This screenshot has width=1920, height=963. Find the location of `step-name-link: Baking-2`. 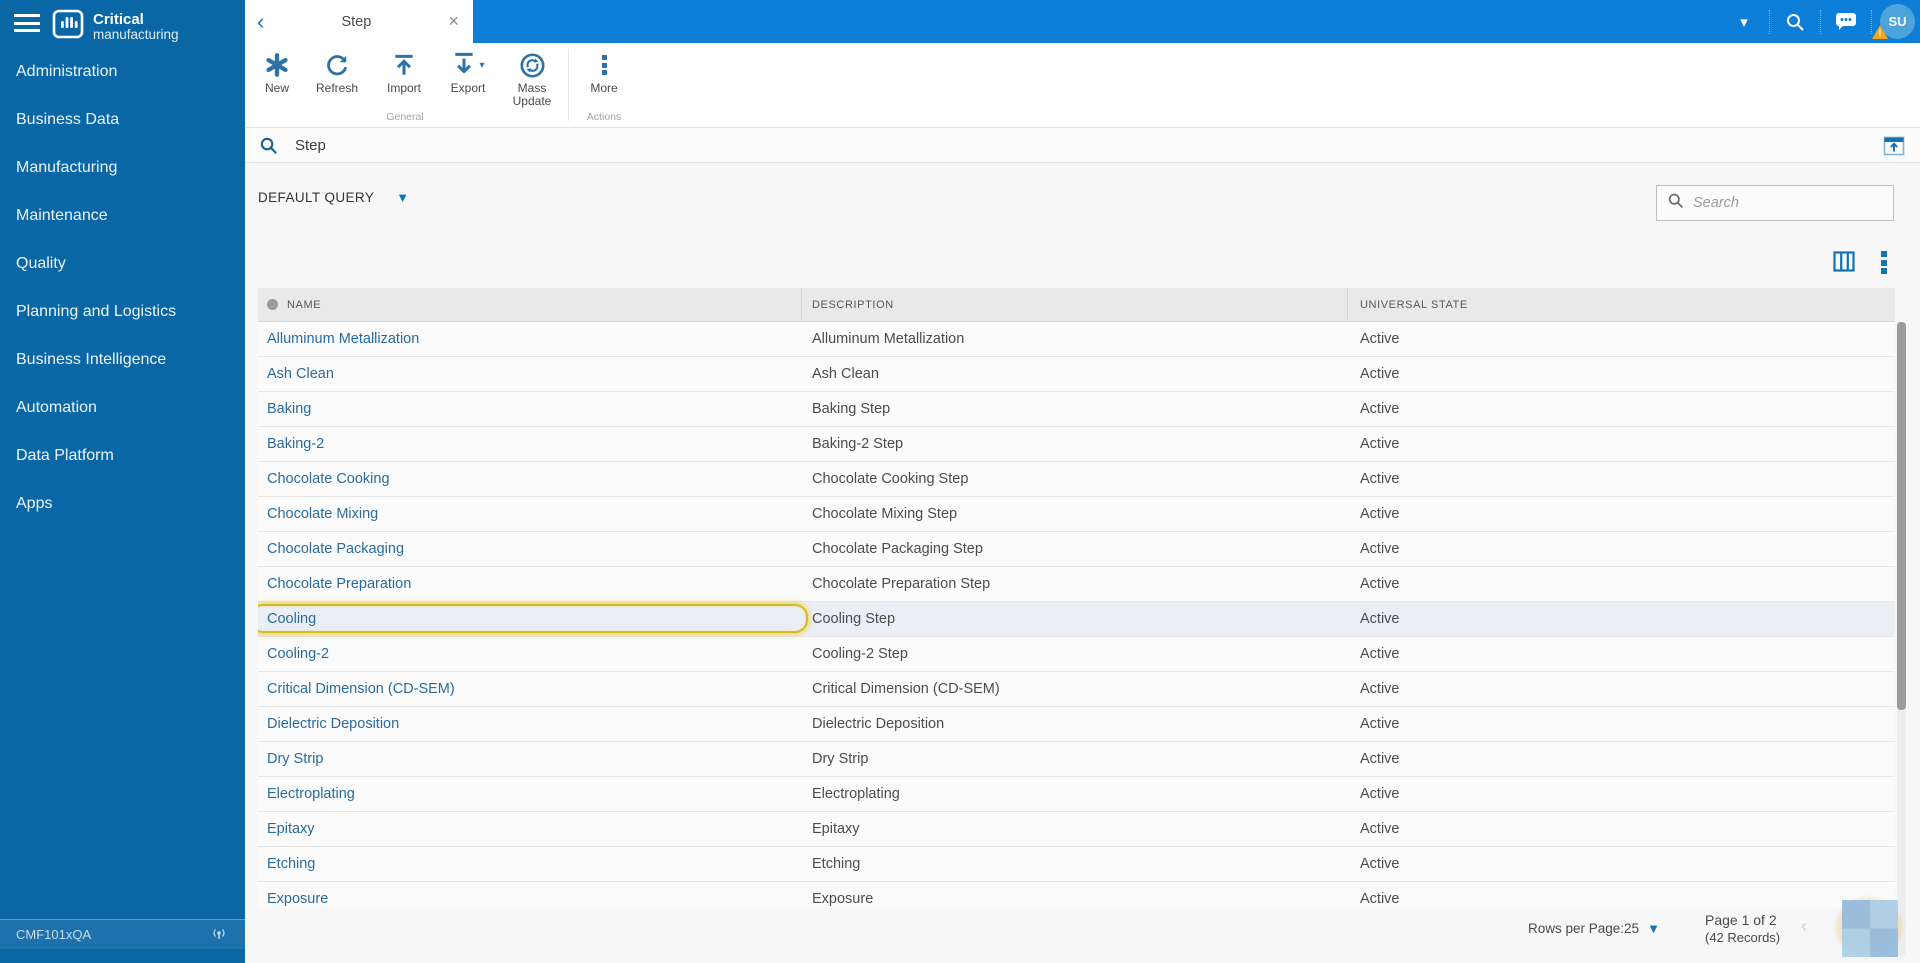

step-name-link: Baking-2 is located at coordinates (295, 444).